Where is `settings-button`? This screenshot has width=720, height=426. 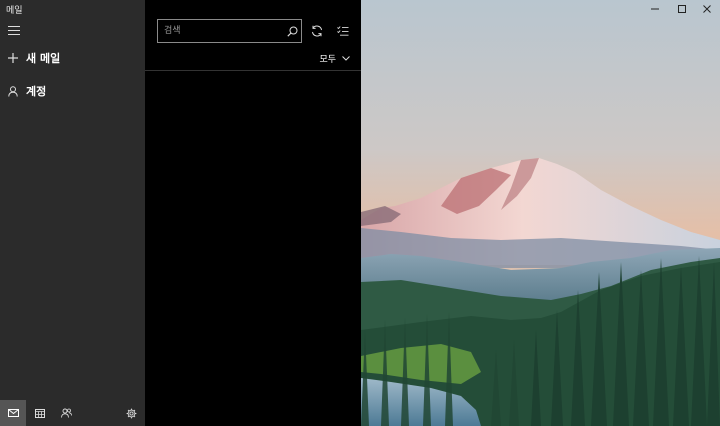 settings-button is located at coordinates (131, 413).